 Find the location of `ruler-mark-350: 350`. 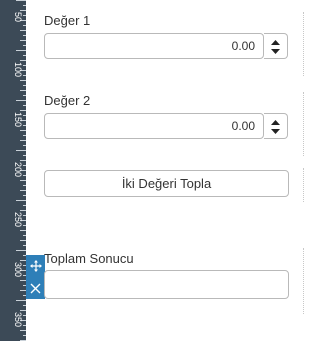

ruler-mark-350: 350 is located at coordinates (18, 320).